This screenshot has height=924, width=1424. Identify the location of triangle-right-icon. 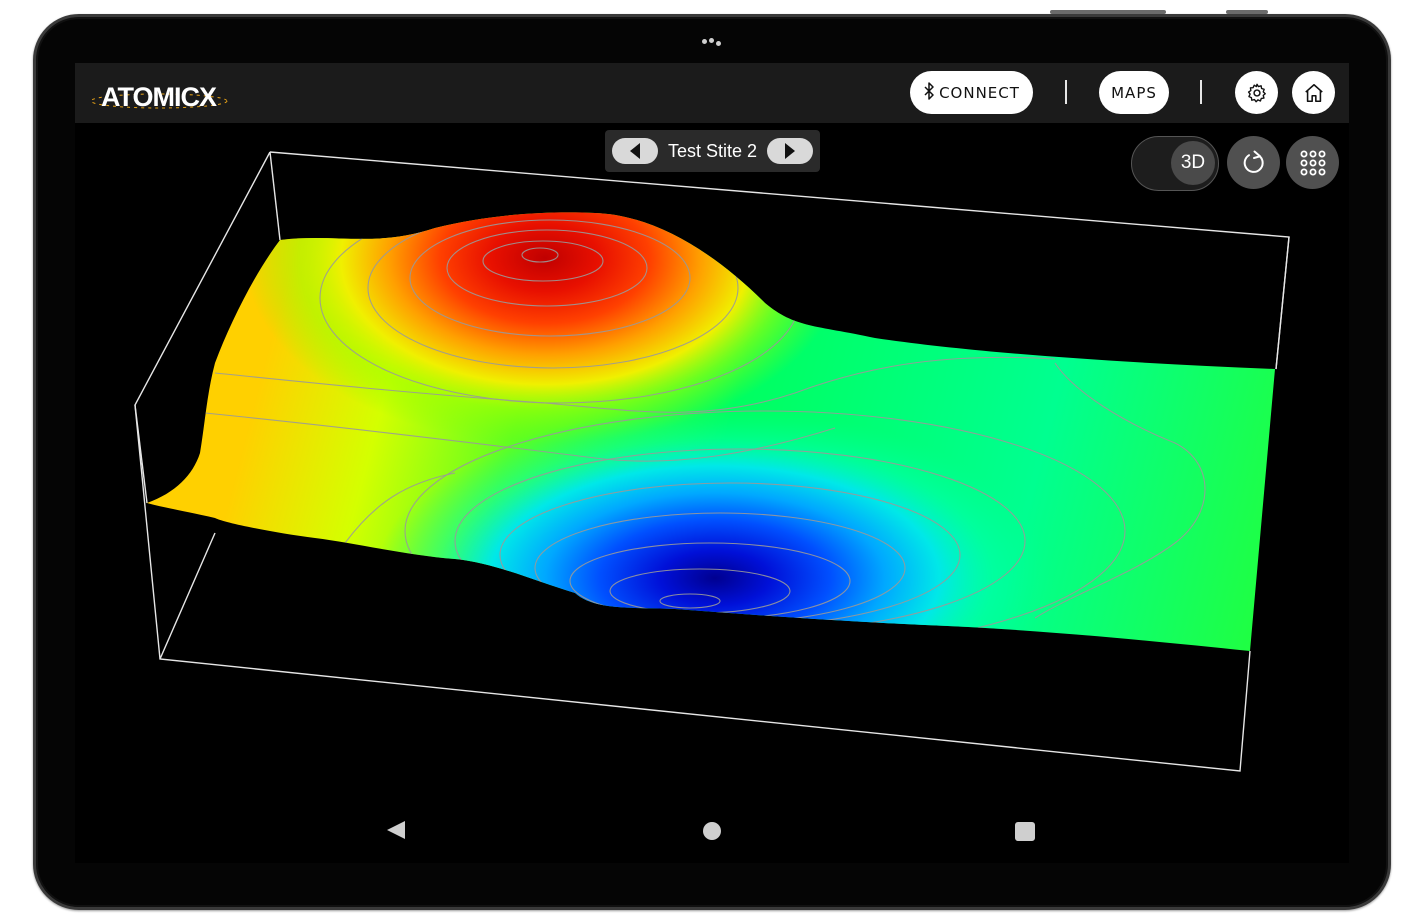
(789, 151).